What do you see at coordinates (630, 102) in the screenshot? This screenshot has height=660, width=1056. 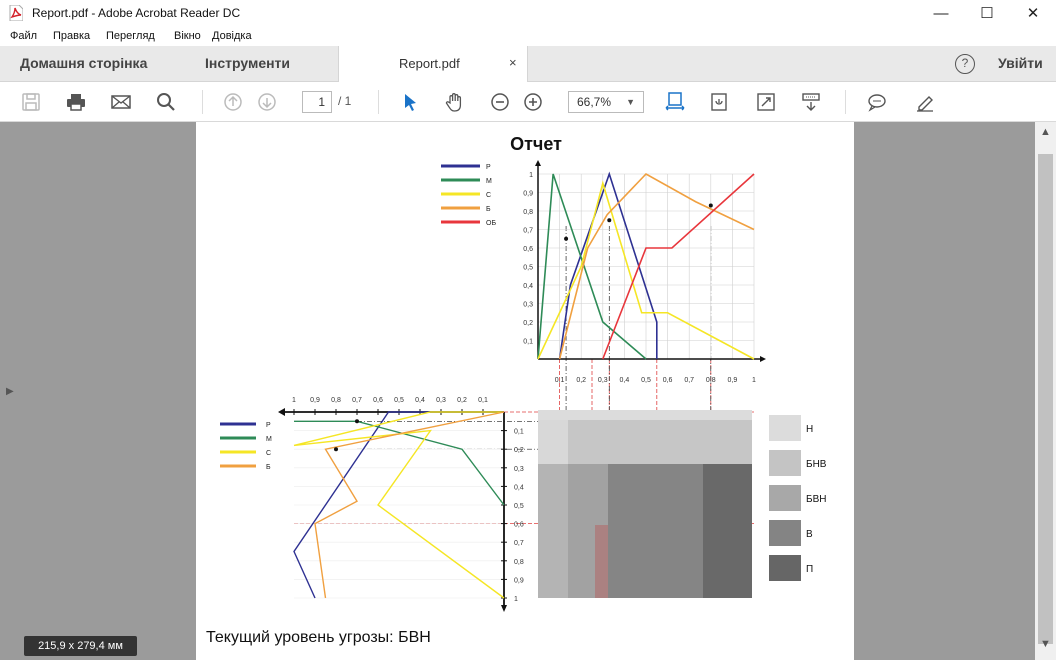 I see `chevron-down-icon: ▼` at bounding box center [630, 102].